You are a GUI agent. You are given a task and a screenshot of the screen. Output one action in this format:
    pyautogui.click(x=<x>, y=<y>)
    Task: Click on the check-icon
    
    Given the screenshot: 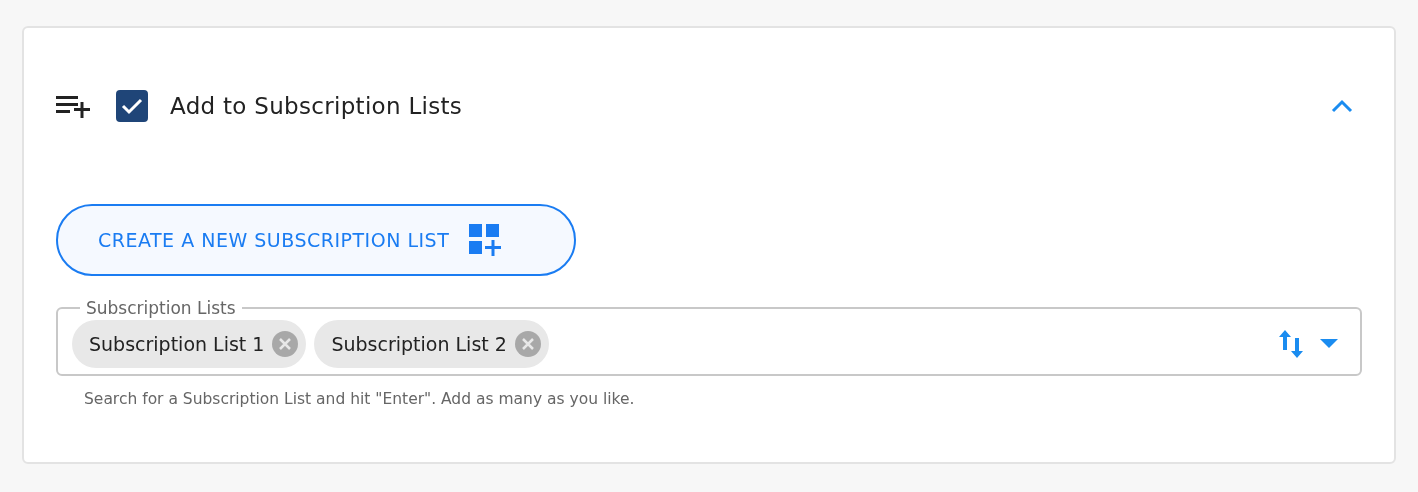 What is the action you would take?
    pyautogui.click(x=132, y=106)
    